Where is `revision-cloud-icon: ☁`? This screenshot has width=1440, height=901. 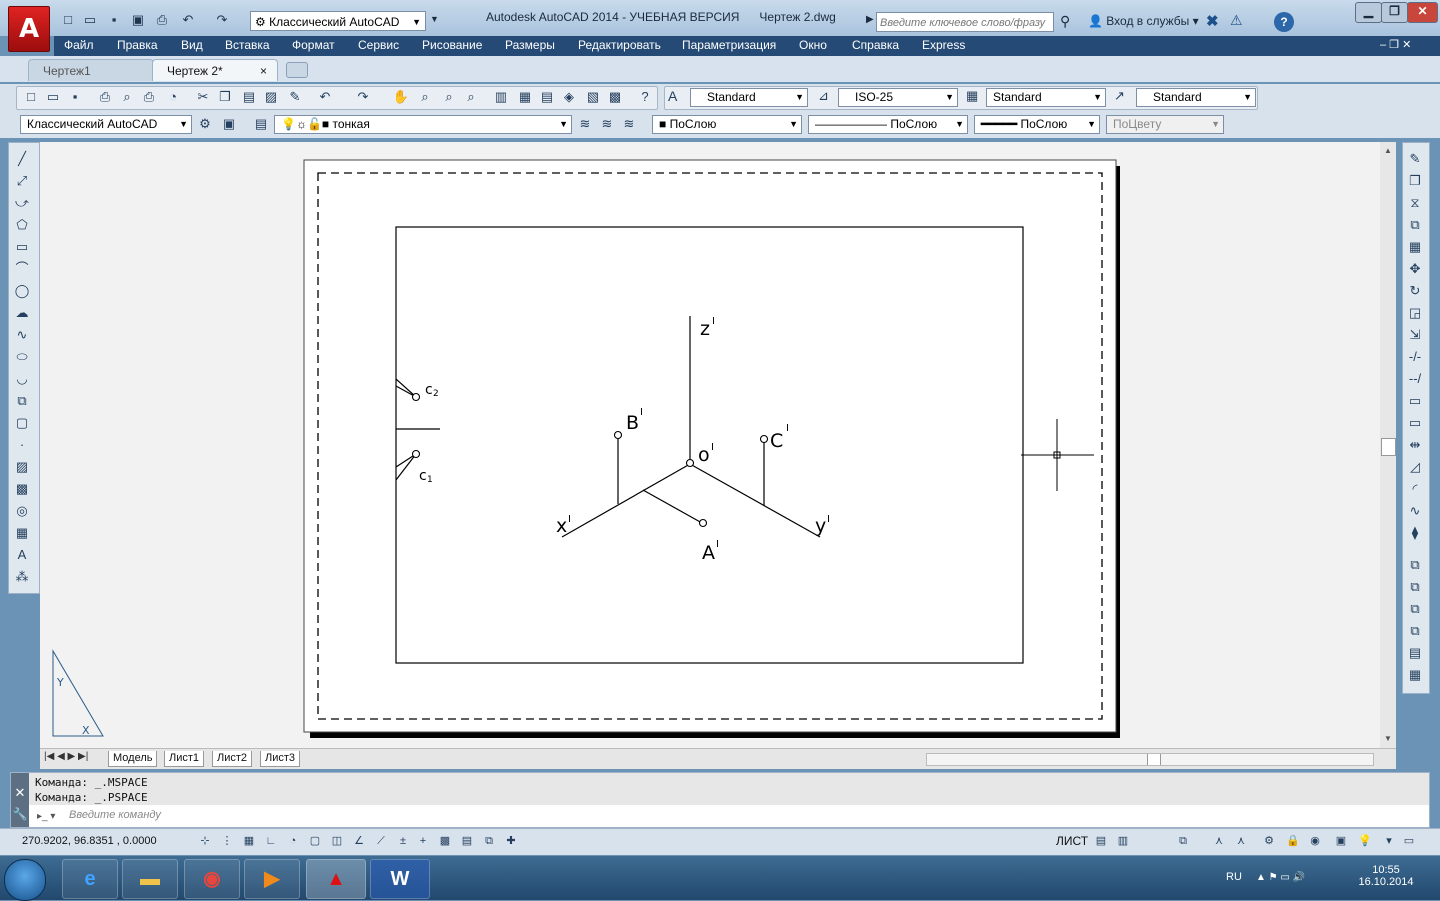
revision-cloud-icon: ☁ is located at coordinates (22, 313).